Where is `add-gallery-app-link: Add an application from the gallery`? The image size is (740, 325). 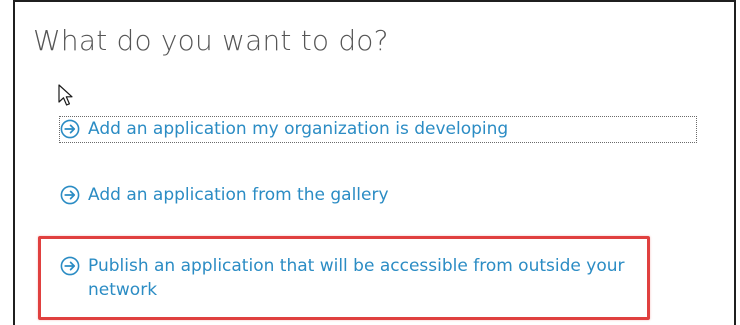
add-gallery-app-link: Add an application from the gallery is located at coordinates (360, 195).